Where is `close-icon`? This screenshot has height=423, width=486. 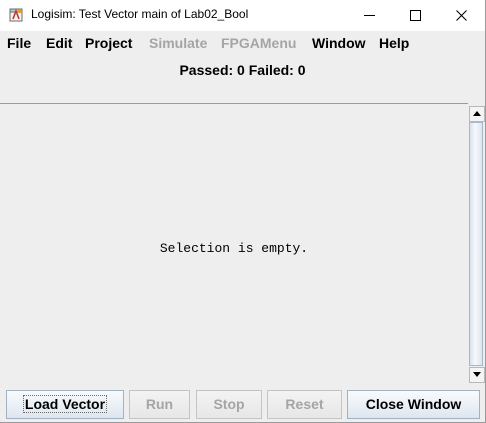 close-icon is located at coordinates (461, 15).